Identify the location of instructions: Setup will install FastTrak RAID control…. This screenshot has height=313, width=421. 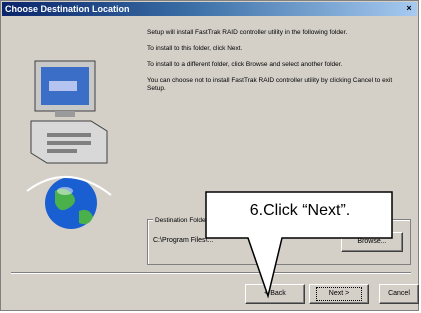
(278, 65).